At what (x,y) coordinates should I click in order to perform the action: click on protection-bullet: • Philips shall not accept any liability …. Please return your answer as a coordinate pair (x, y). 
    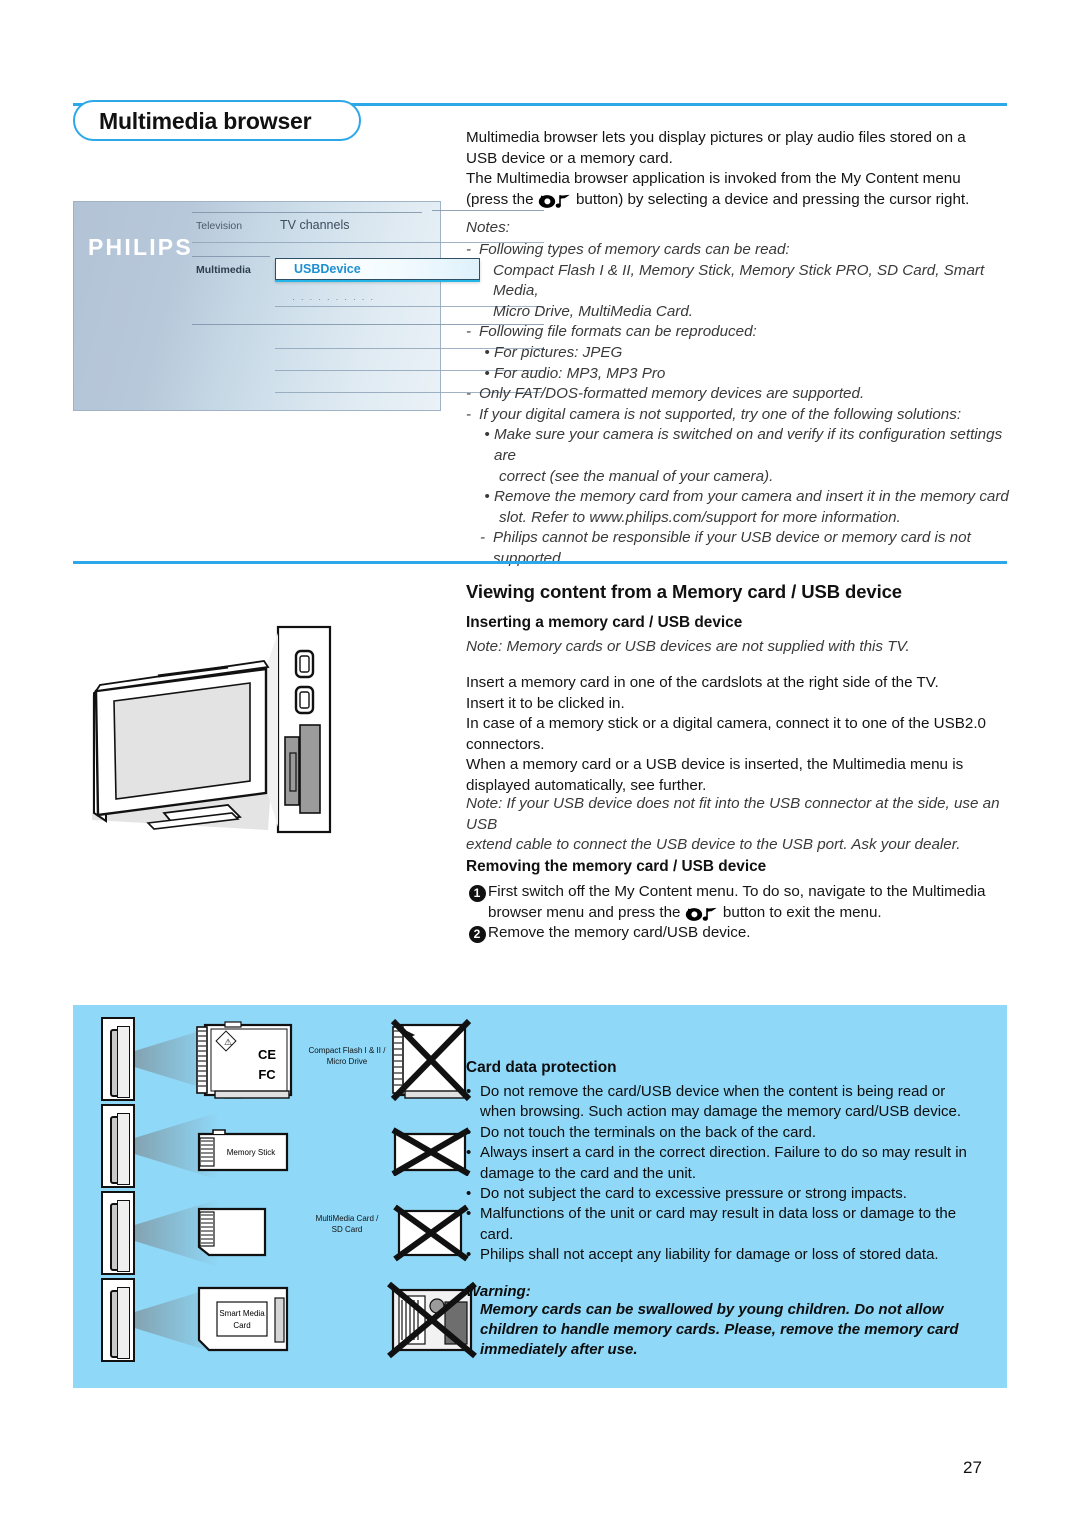
    Looking at the image, I should click on (728, 1255).